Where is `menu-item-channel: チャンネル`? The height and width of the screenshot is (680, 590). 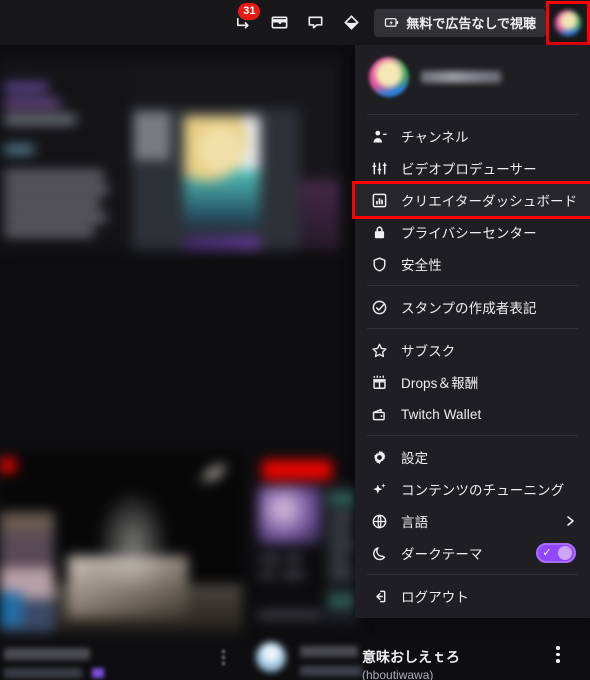
menu-item-channel: チャンネル is located at coordinates (472, 136).